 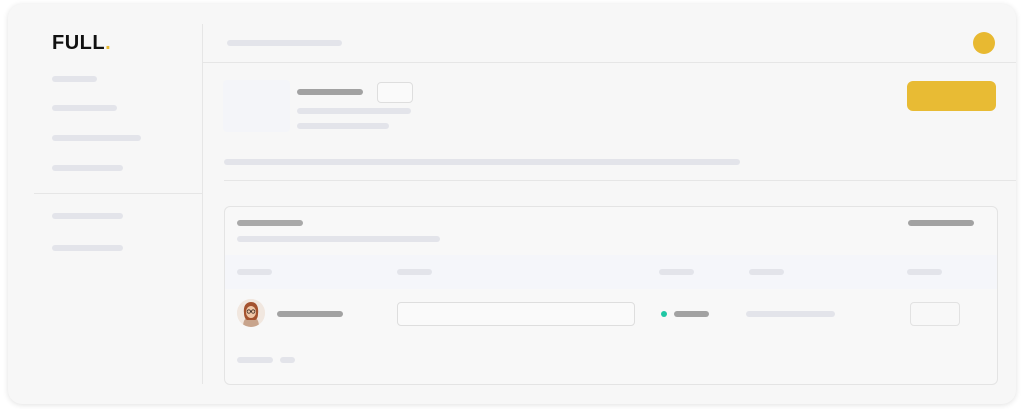 I want to click on status-dot-icon, so click(x=664, y=314).